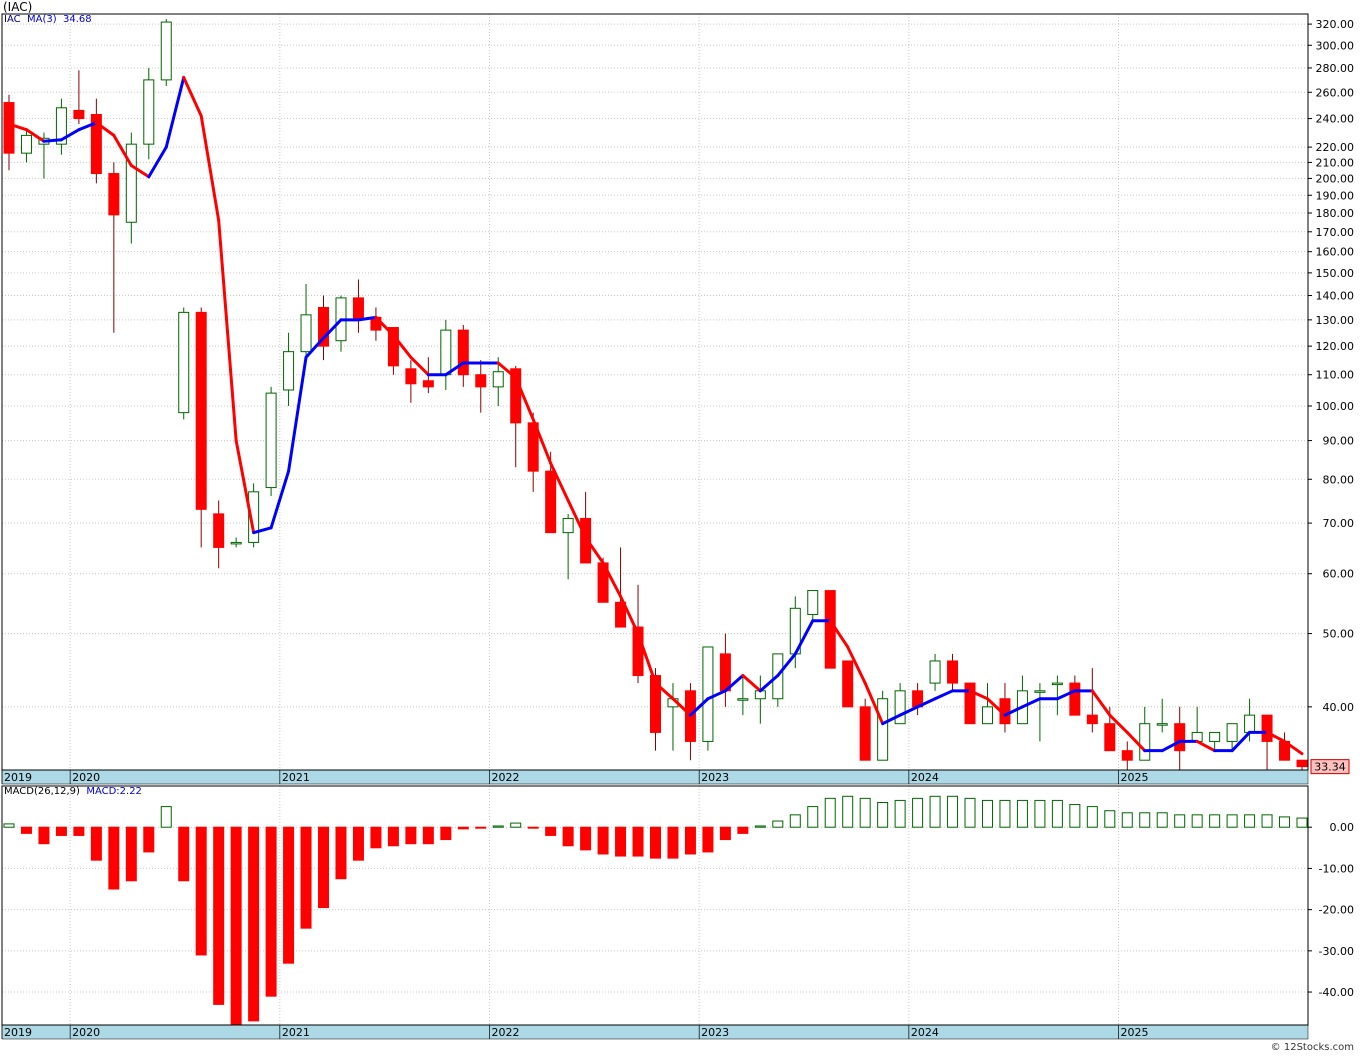 Image resolution: width=1360 pixels, height=1056 pixels. Describe the element at coordinates (1339, 523) in the screenshot. I see `price-y-tick-label: 70.00` at that location.